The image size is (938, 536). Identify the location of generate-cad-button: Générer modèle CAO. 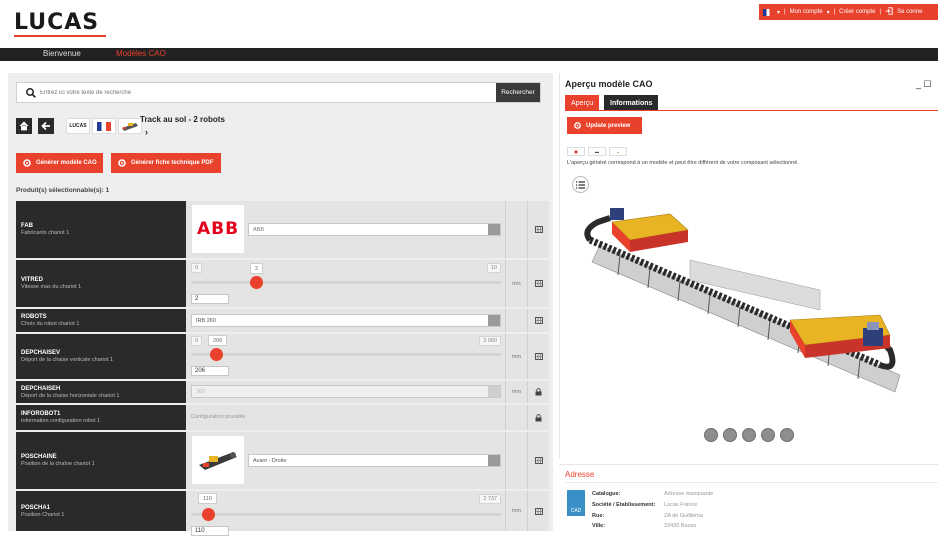
(59, 163).